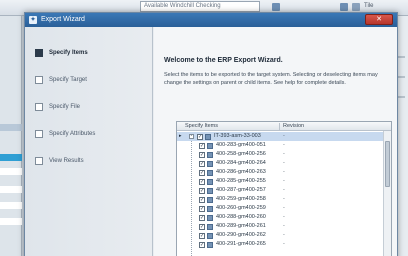  What do you see at coordinates (211, 20) in the screenshot?
I see `title-bar: ✦ Export Wizard ✕` at bounding box center [211, 20].